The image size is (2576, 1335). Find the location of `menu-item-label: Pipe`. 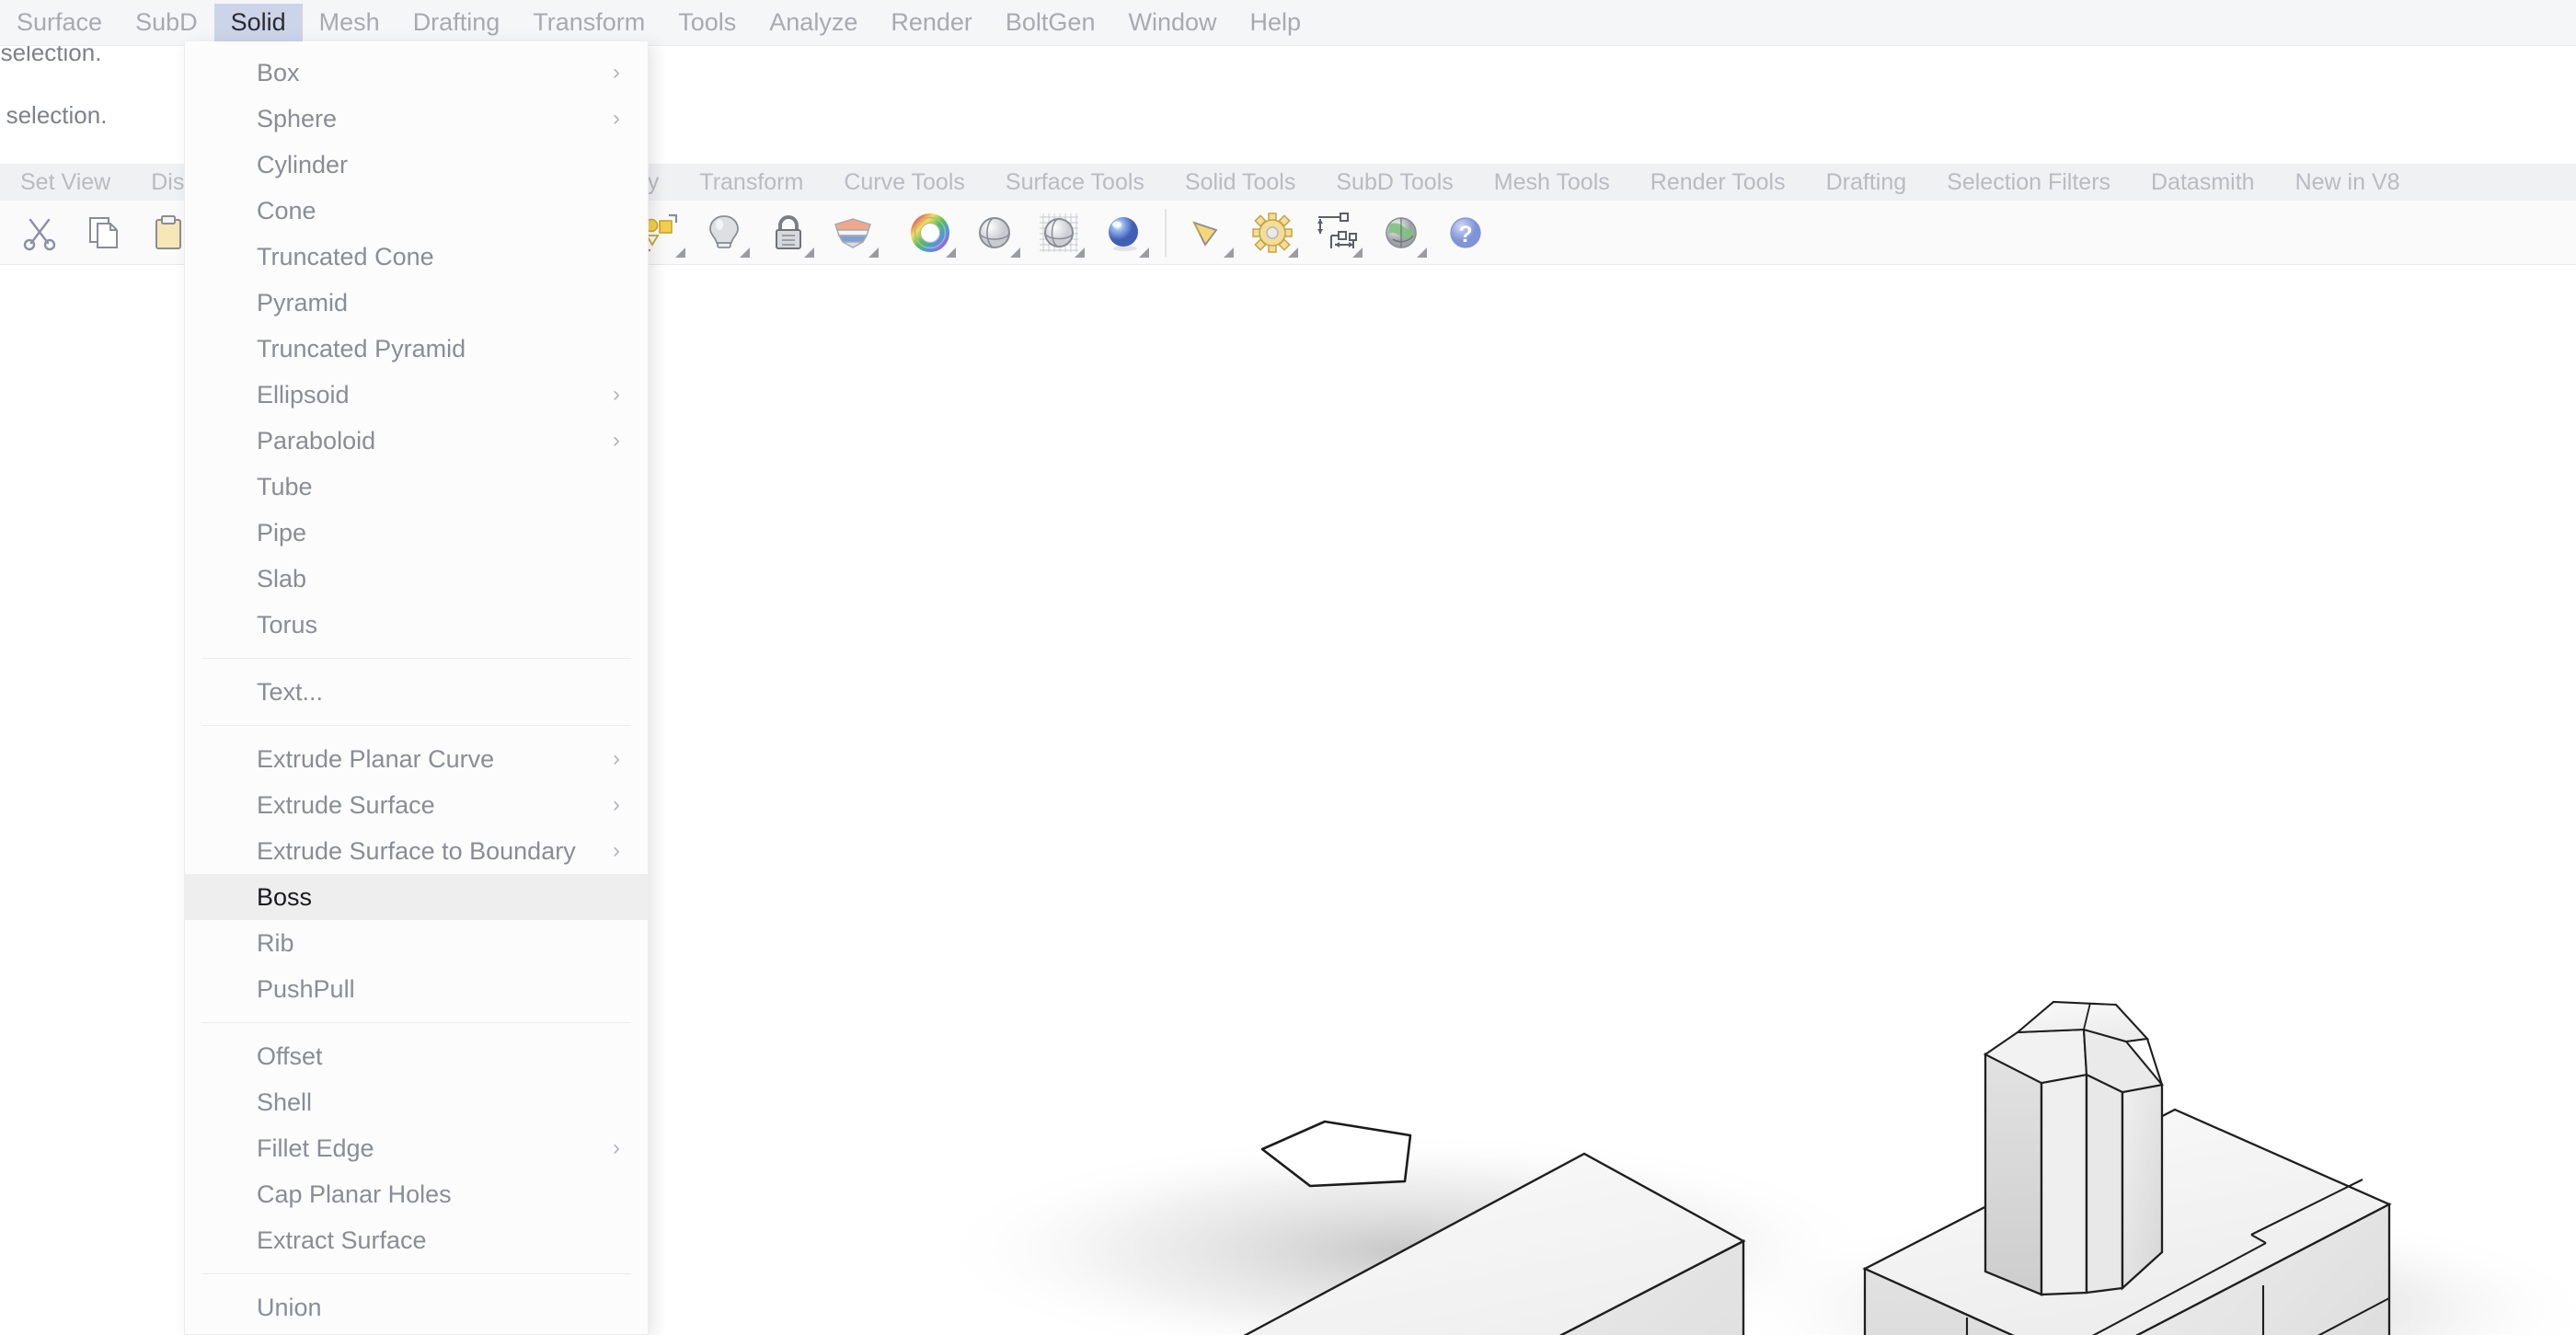

menu-item-label: Pipe is located at coordinates (282, 532).